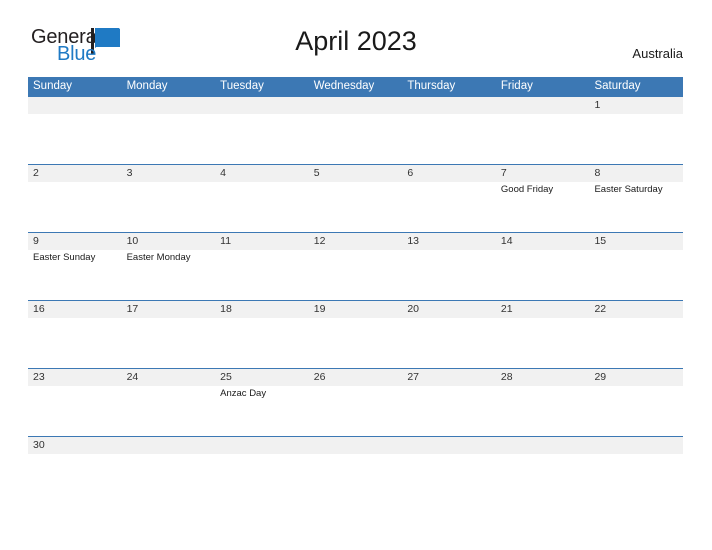 Image resolution: width=712 pixels, height=550 pixels. What do you see at coordinates (543, 207) in the screenshot?
I see `day-cell: Good Friday` at bounding box center [543, 207].